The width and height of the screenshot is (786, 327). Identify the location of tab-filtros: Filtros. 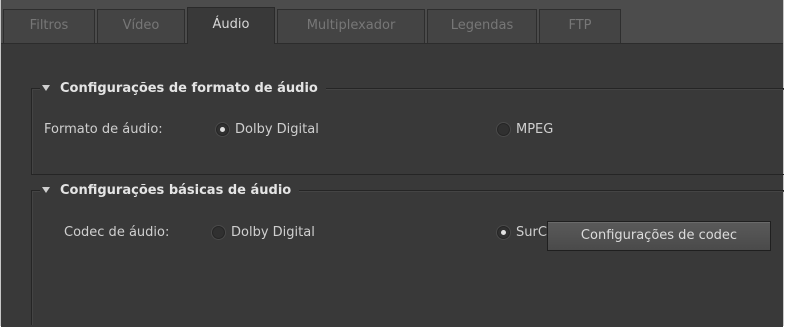
(49, 26).